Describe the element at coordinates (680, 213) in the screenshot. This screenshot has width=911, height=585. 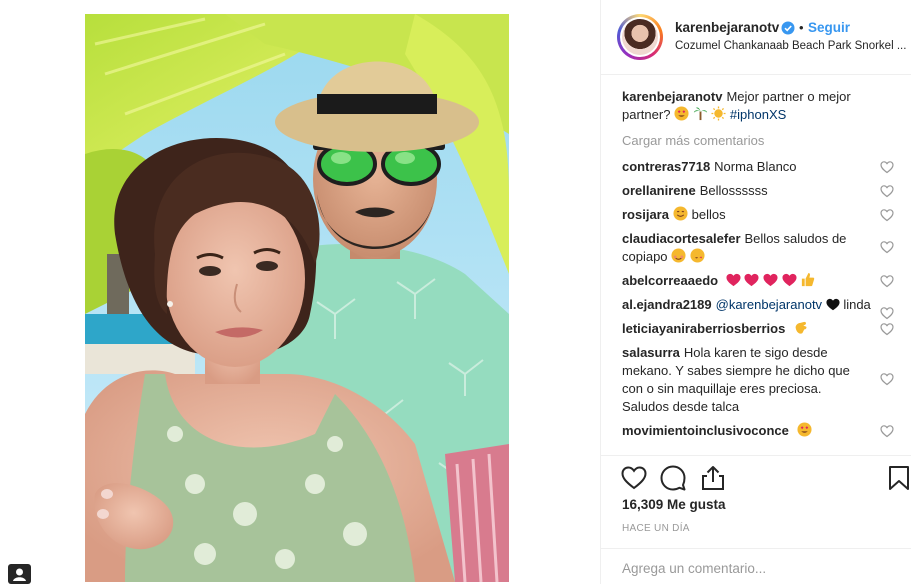
I see `smiling-face-emoji-icon` at that location.